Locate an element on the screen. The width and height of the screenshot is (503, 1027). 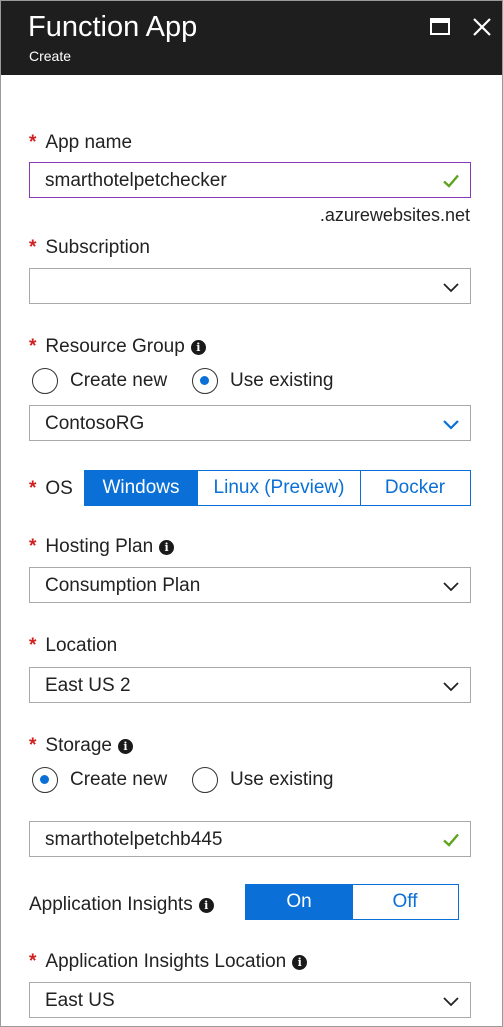
location-label-text: Location is located at coordinates (81, 645).